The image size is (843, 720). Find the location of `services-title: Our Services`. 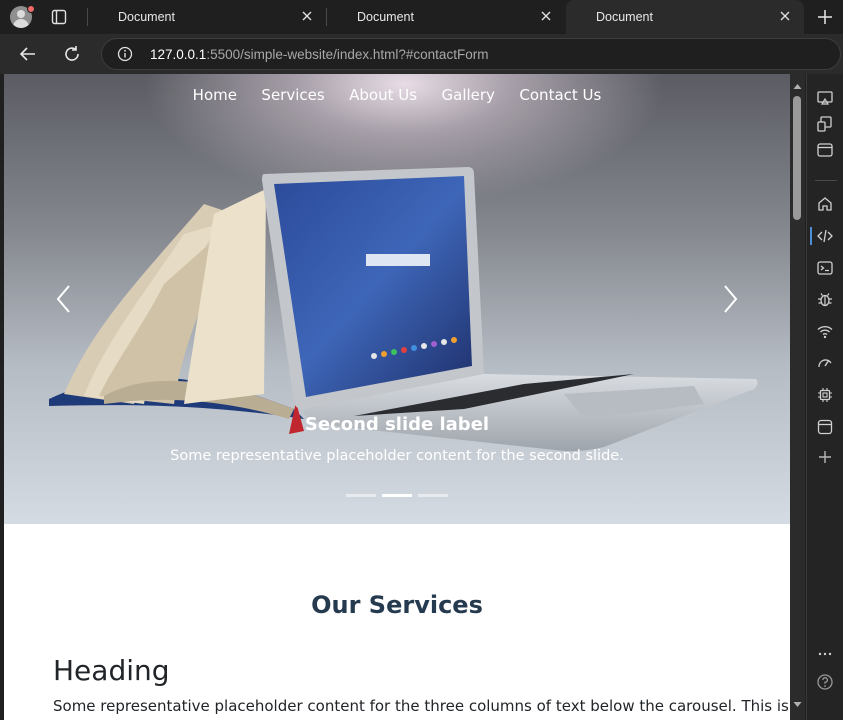

services-title: Our Services is located at coordinates (397, 605).